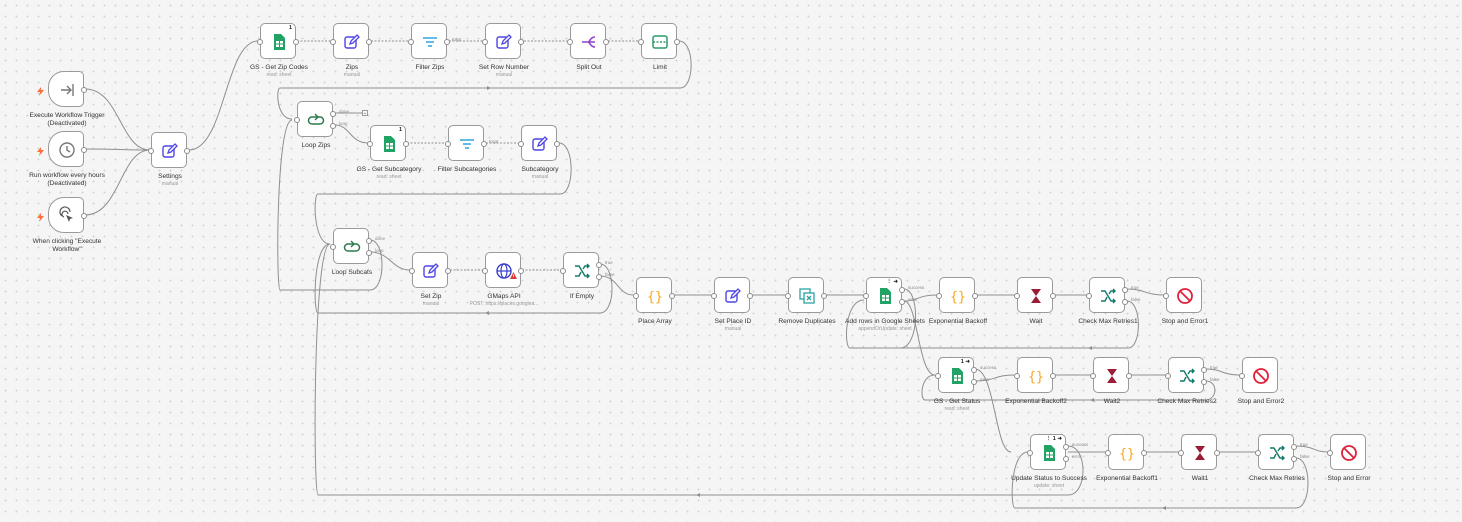  Describe the element at coordinates (1109, 301) in the screenshot. I see `check-max-retries1-node: true false Check Max Retries1` at that location.